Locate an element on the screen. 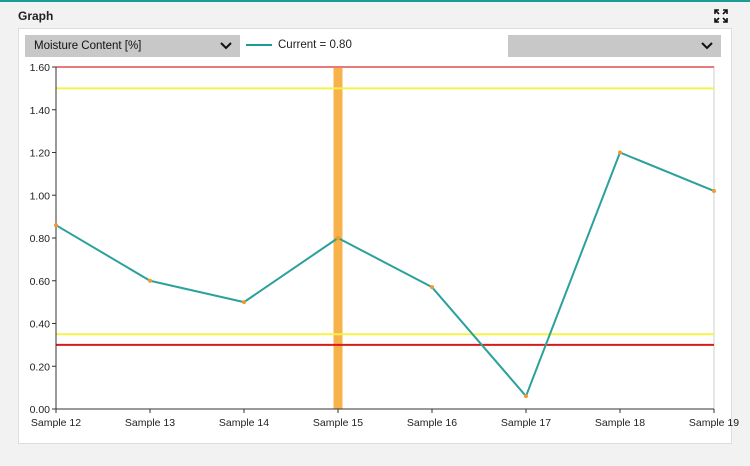  x-tick-label: Sample 14 is located at coordinates (244, 423).